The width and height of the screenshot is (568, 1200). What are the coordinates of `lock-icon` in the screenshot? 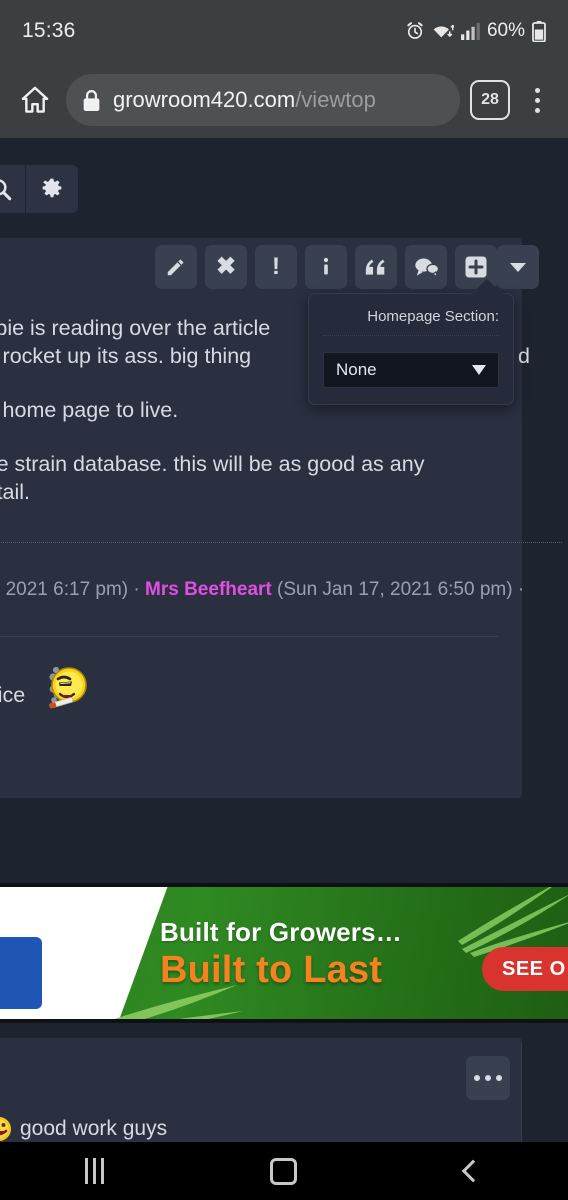 It's located at (91, 100).